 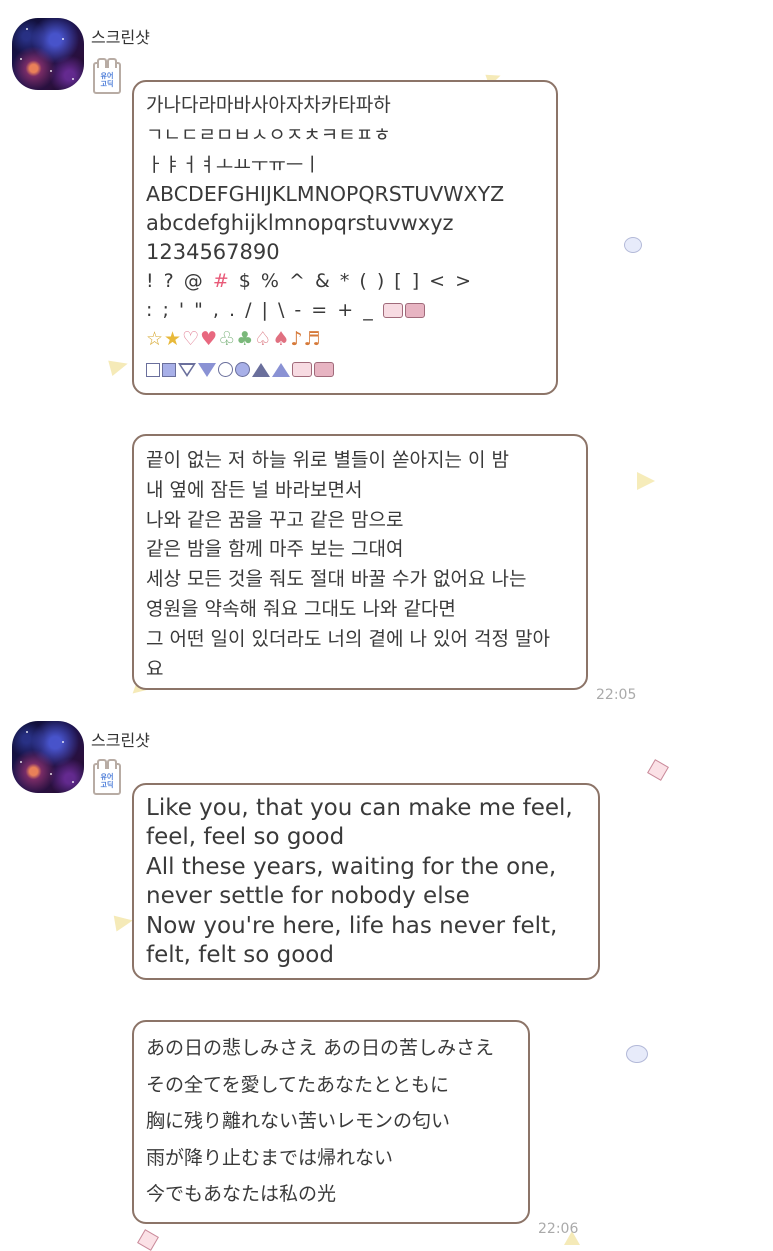 I want to click on triangle-down-filled-icon, so click(x=207, y=369).